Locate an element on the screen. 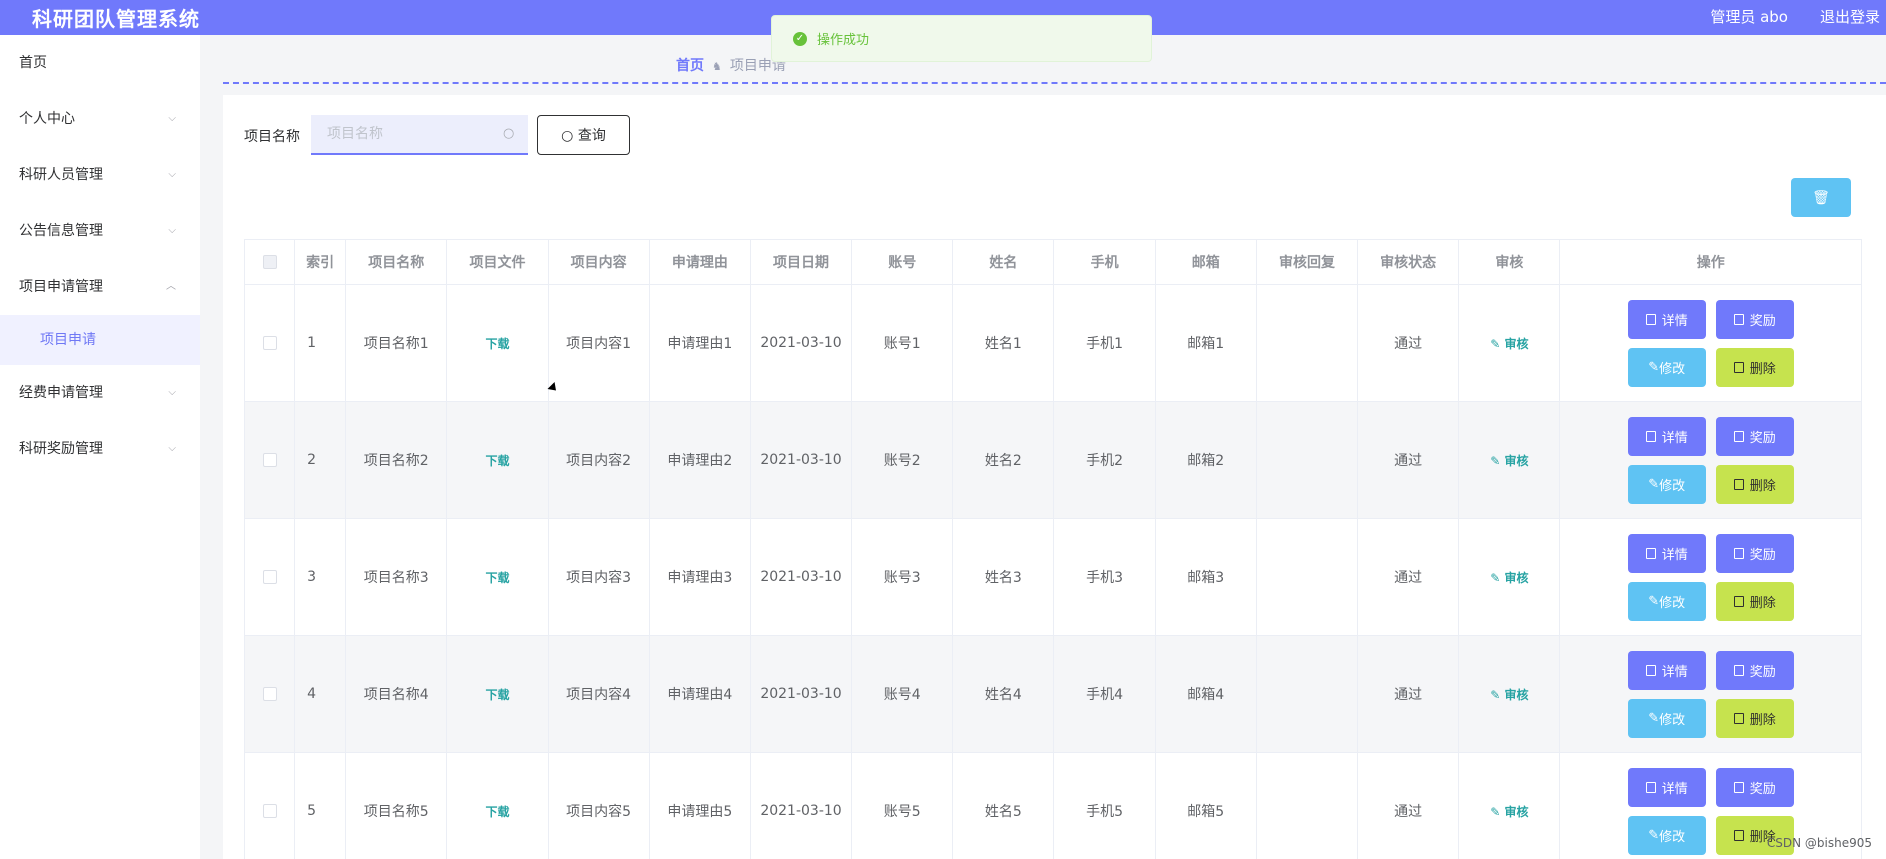 The height and width of the screenshot is (859, 1886). row-select-cell is located at coordinates (269, 694).